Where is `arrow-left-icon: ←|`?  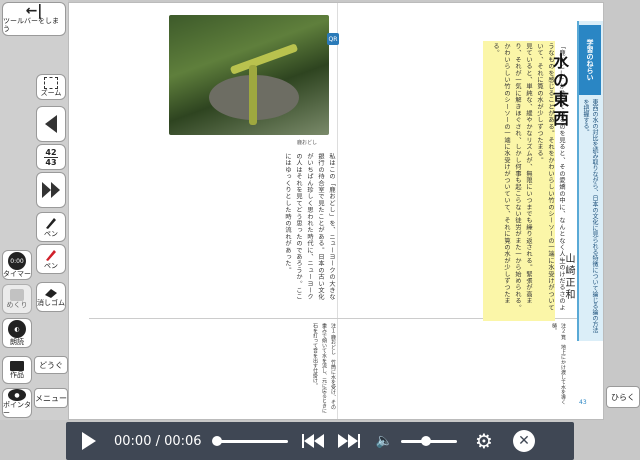 arrow-left-icon: ←| is located at coordinates (34, 11).